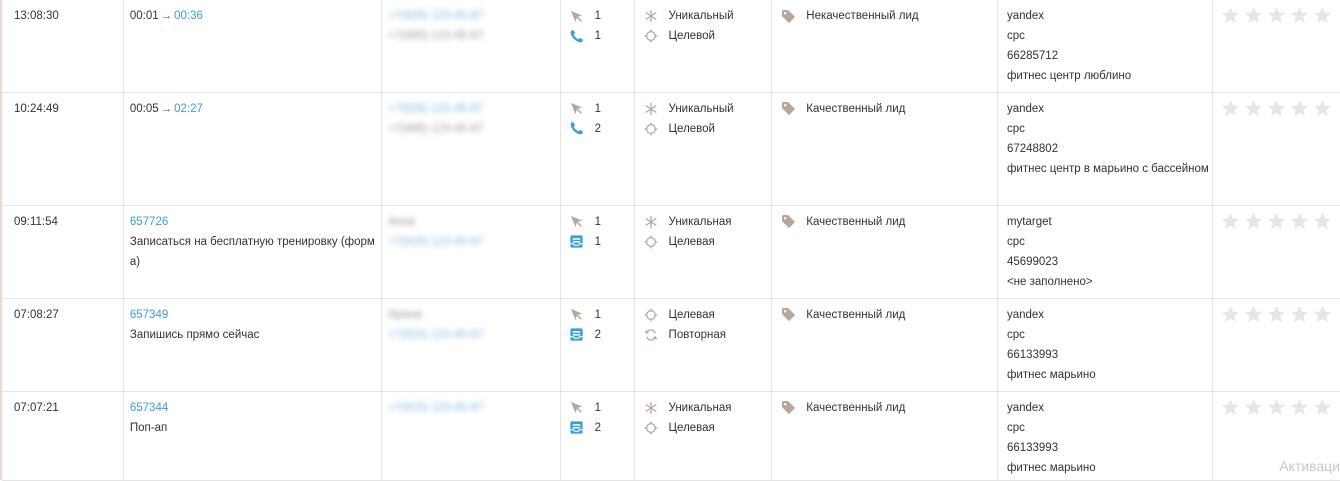 The height and width of the screenshot is (481, 1340). I want to click on asterisk-icon, so click(651, 222).